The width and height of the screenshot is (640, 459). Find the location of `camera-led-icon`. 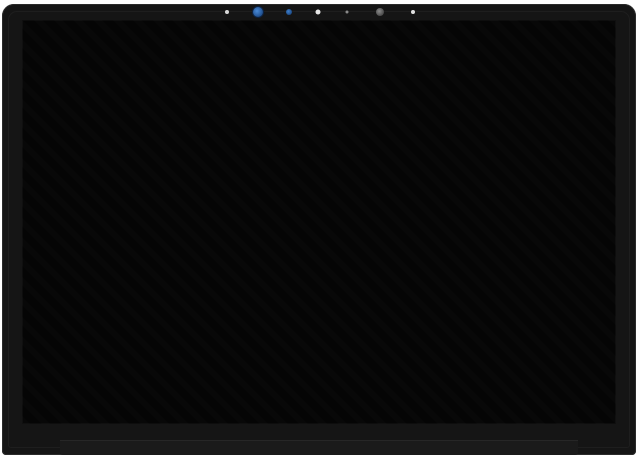

camera-led-icon is located at coordinates (318, 12).